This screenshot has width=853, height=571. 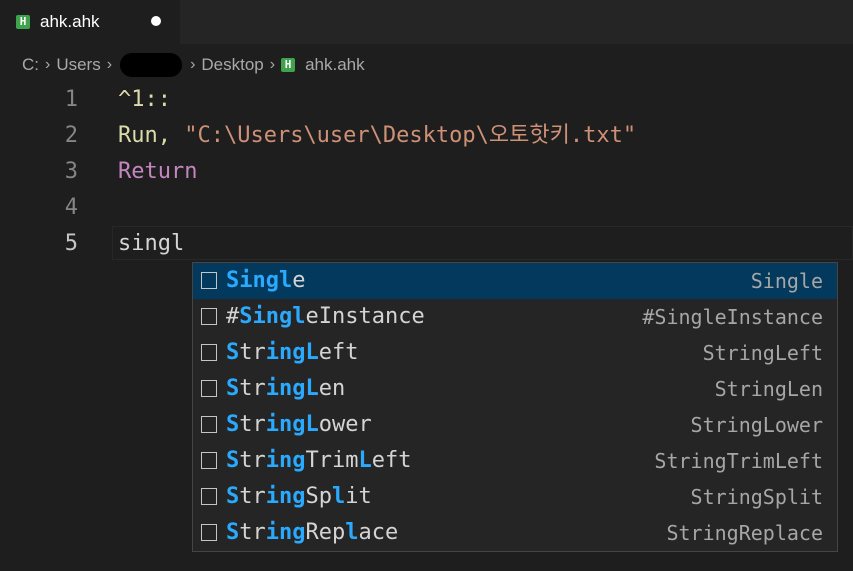 What do you see at coordinates (732, 317) in the screenshot?
I see `suggestion-detail: #SingleInstance` at bounding box center [732, 317].